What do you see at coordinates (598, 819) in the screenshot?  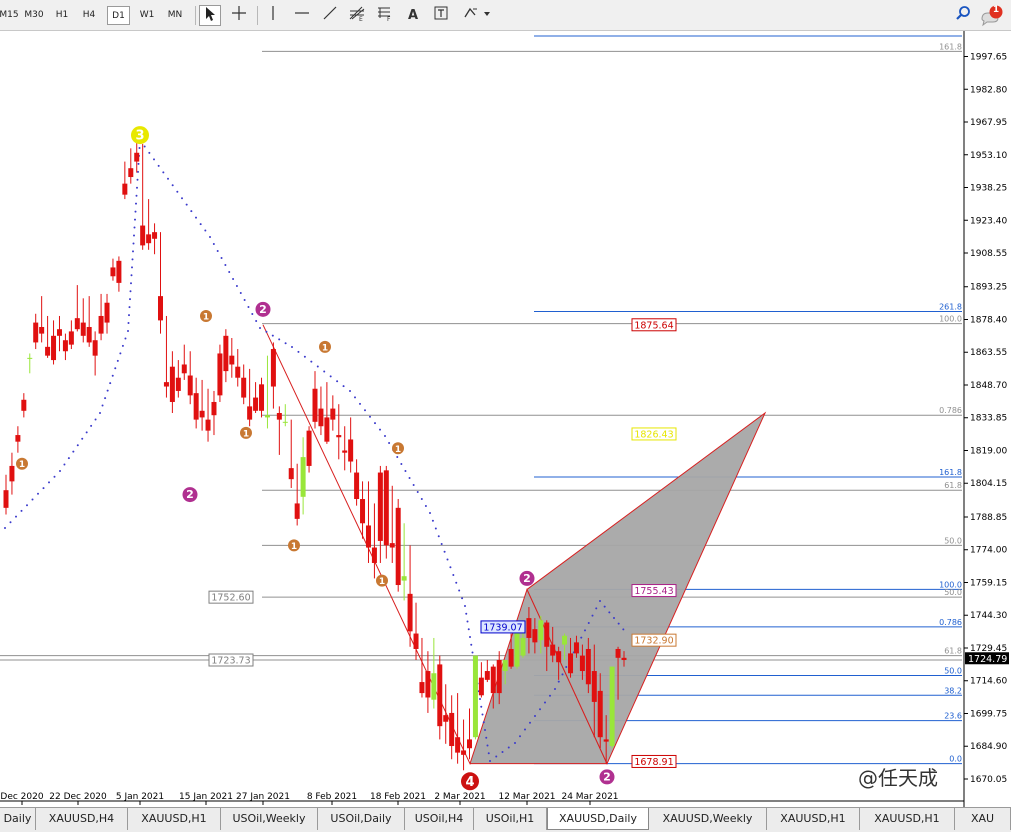 I see `chart-tab: XAUUSD,Daily` at bounding box center [598, 819].